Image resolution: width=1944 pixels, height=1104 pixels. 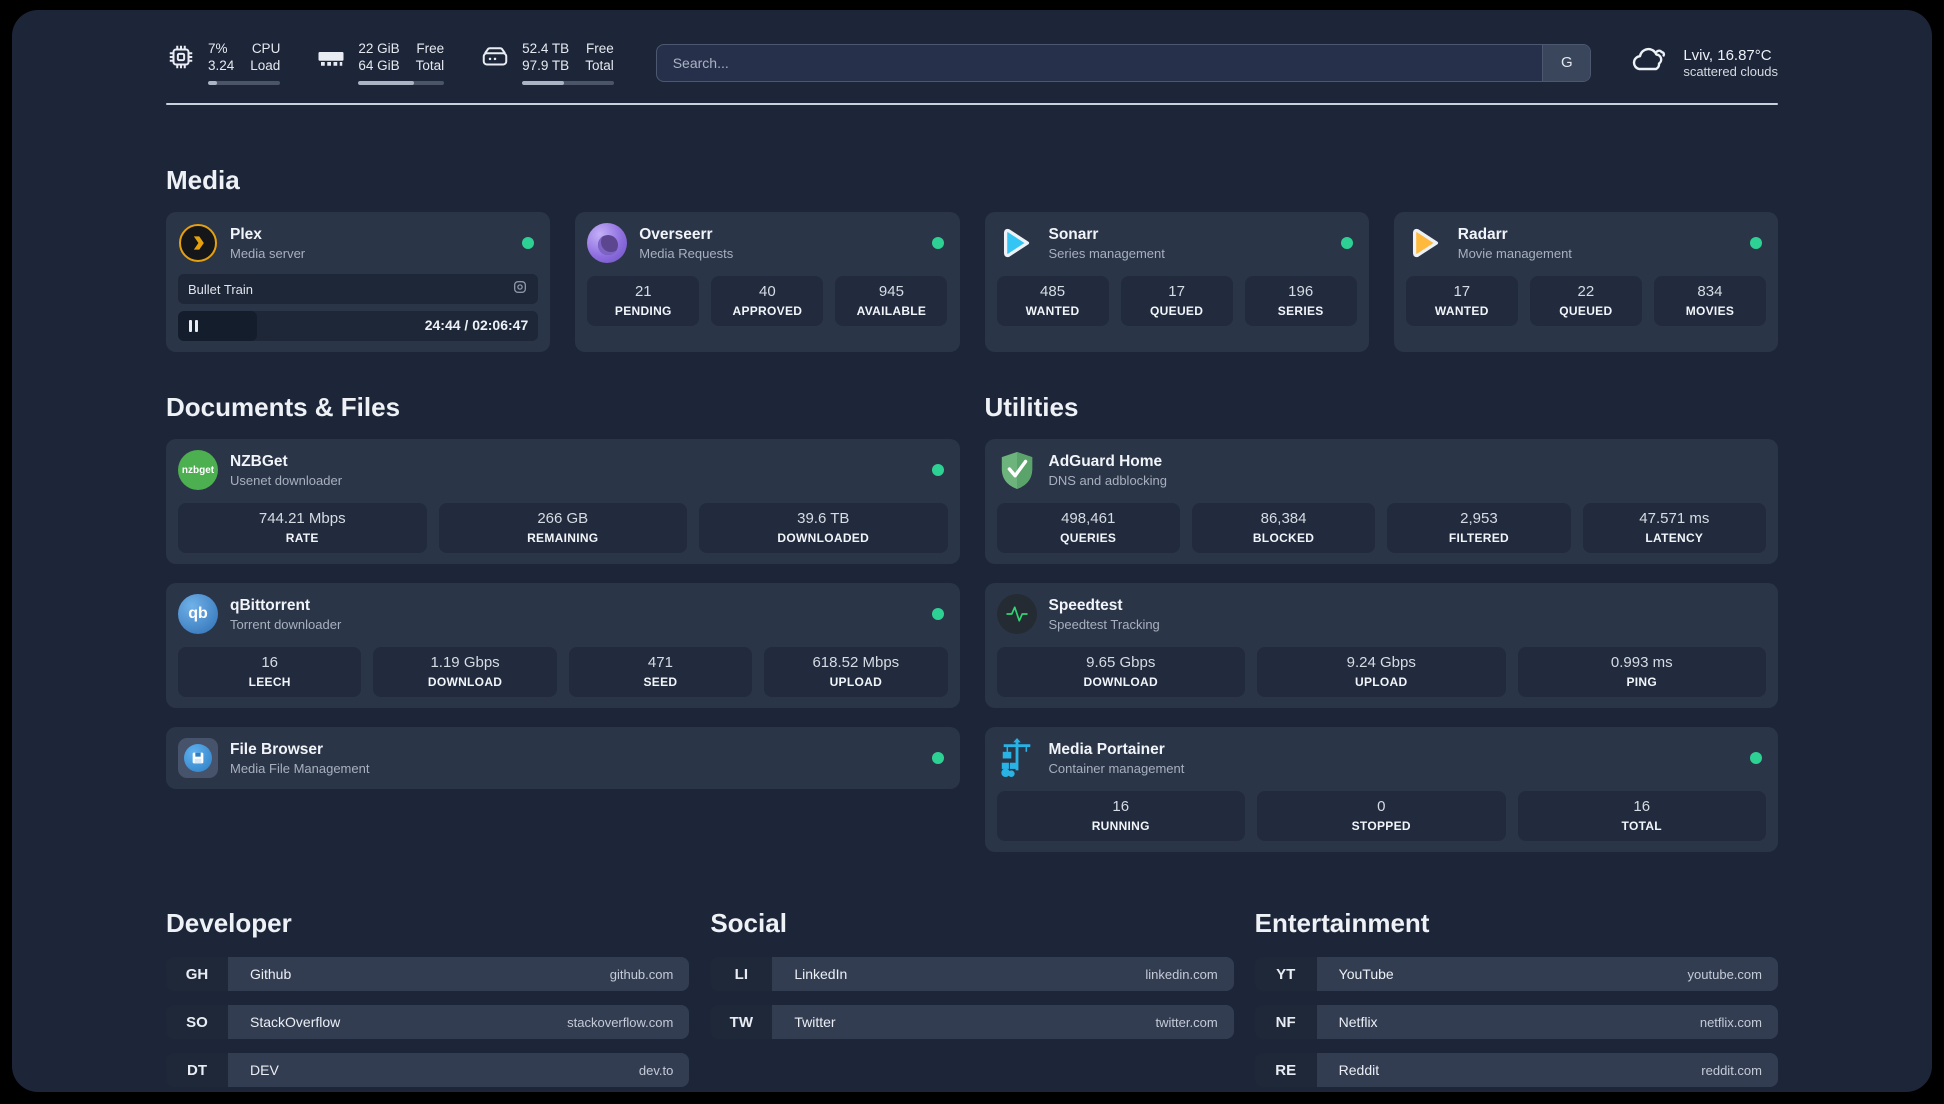 What do you see at coordinates (221, 289) in the screenshot?
I see `now-playing-title: Bullet Train` at bounding box center [221, 289].